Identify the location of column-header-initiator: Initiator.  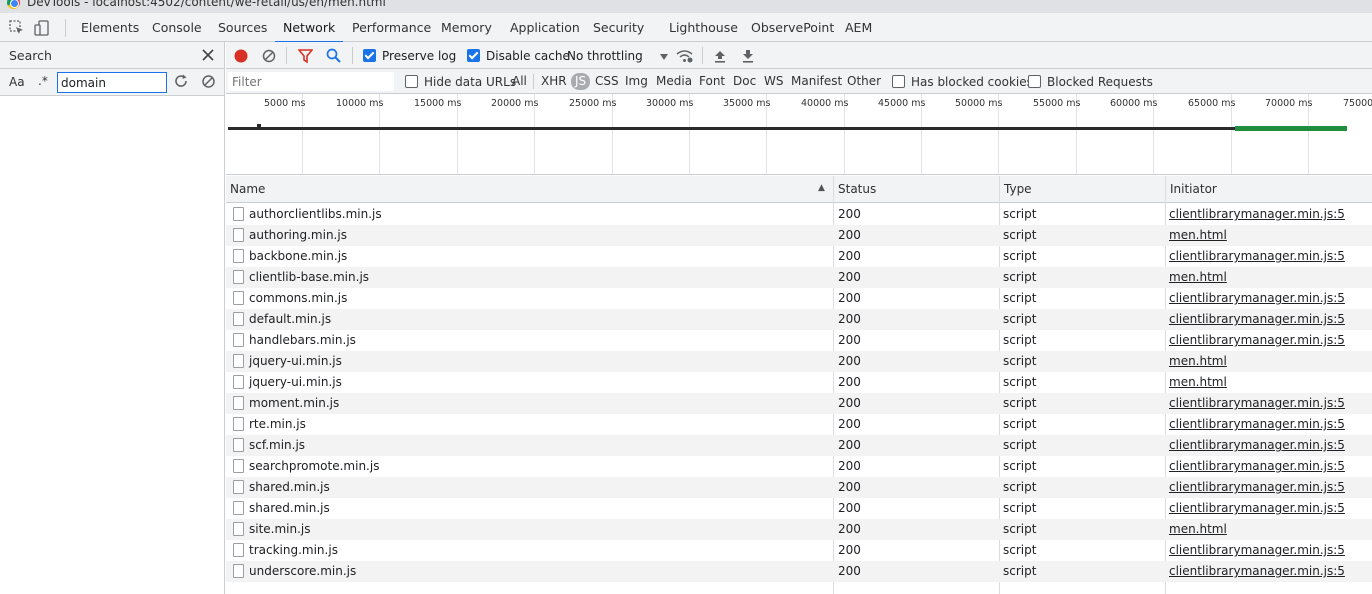
(1268, 189).